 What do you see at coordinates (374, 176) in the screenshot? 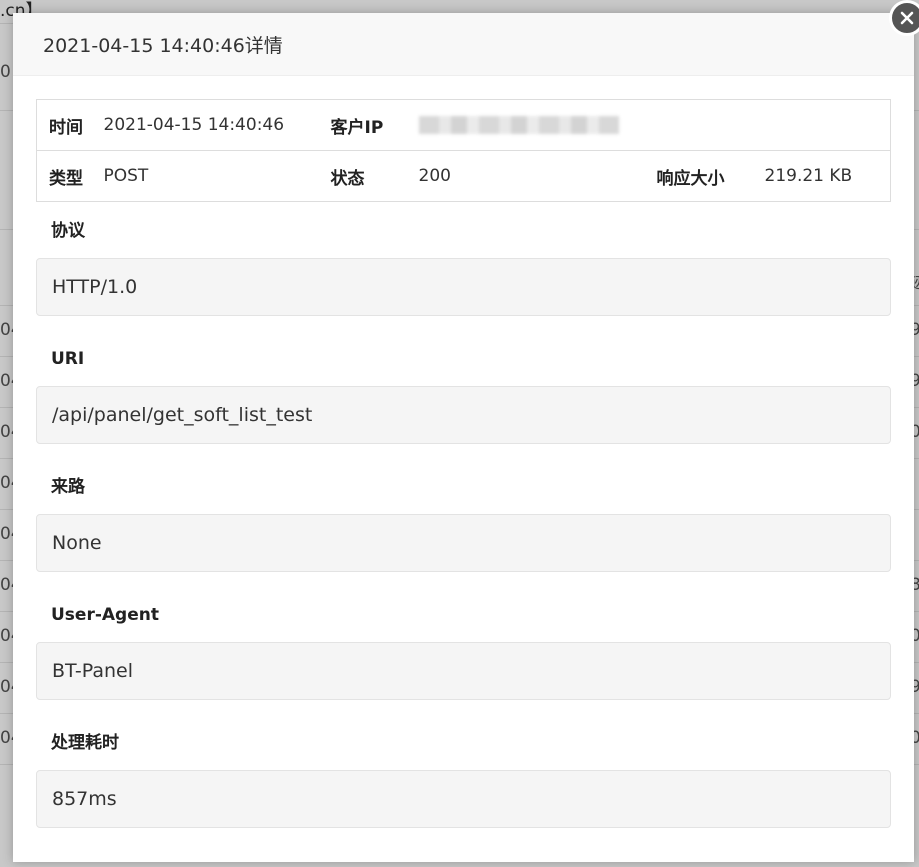
I see `status-label: 状态` at bounding box center [374, 176].